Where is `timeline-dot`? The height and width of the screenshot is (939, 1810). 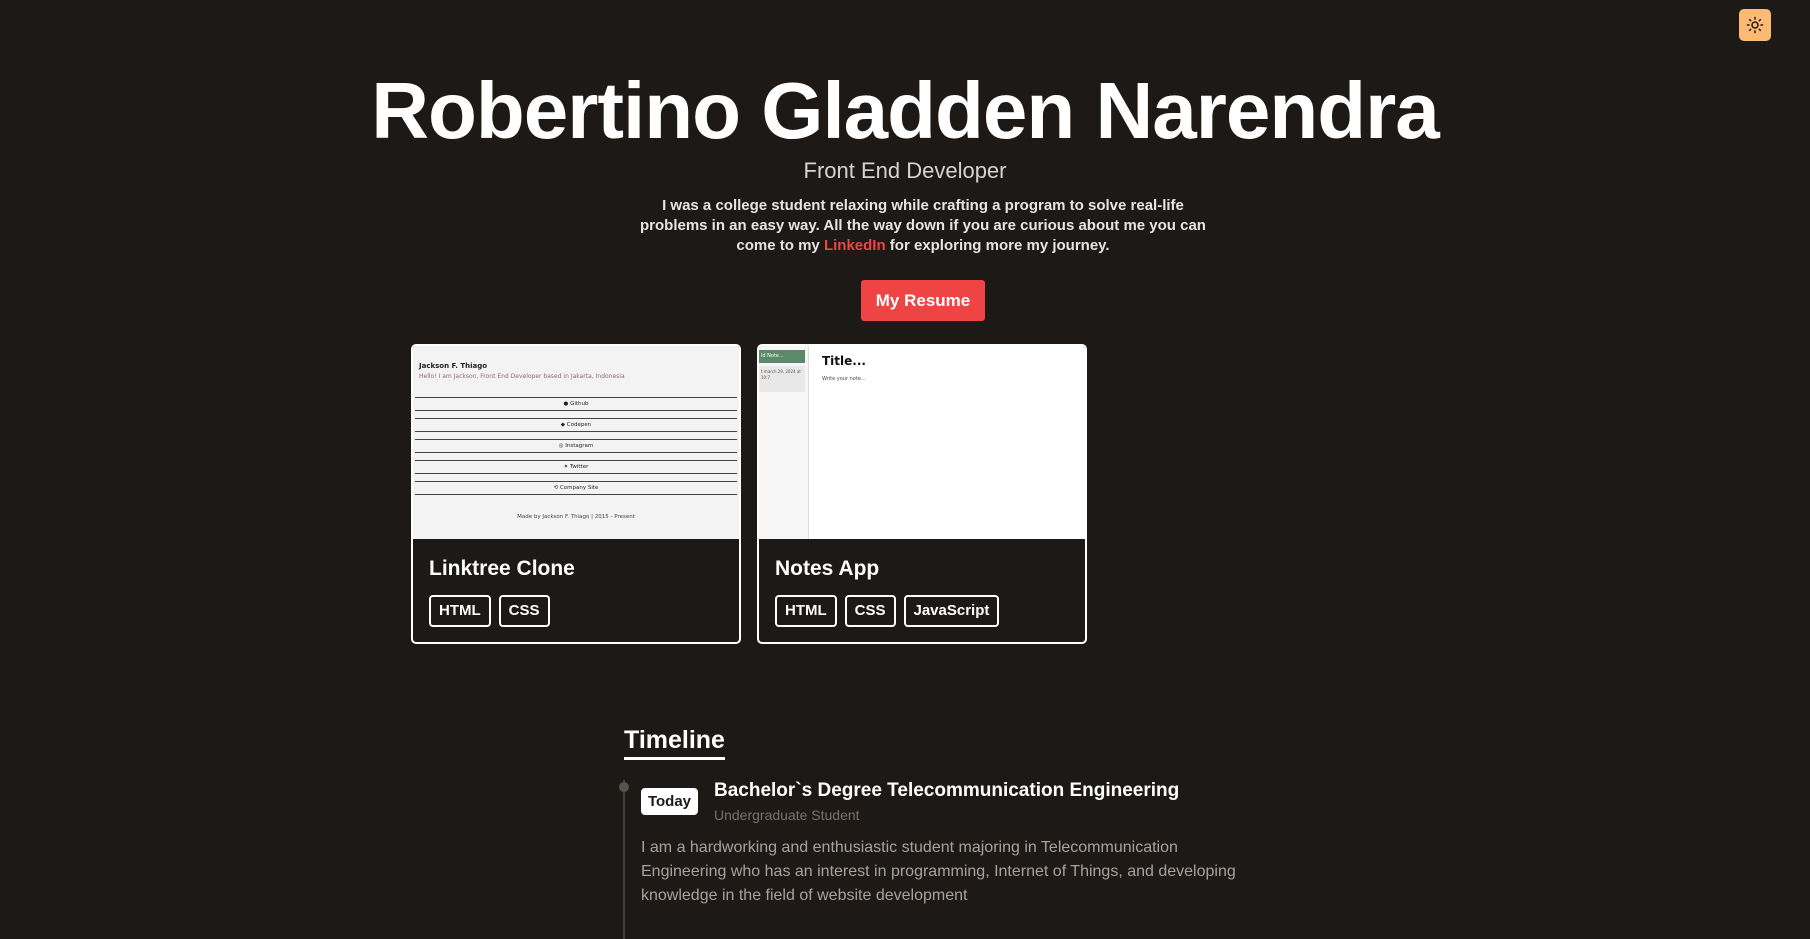
timeline-dot is located at coordinates (624, 787).